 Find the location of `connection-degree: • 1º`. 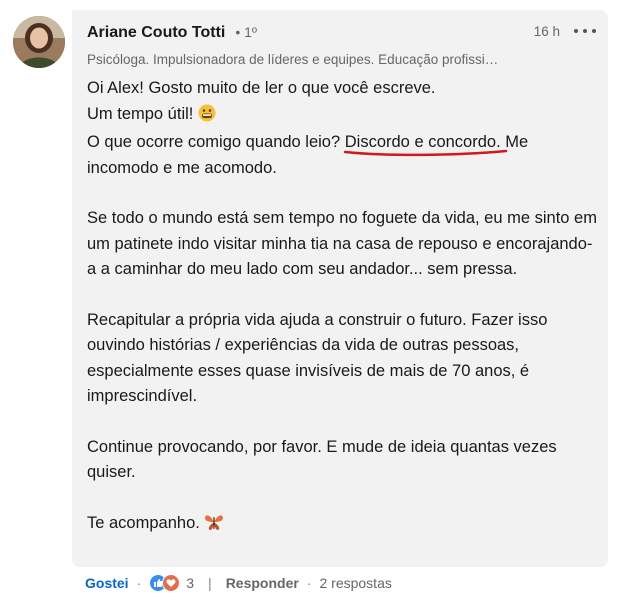

connection-degree: • 1º is located at coordinates (246, 32).